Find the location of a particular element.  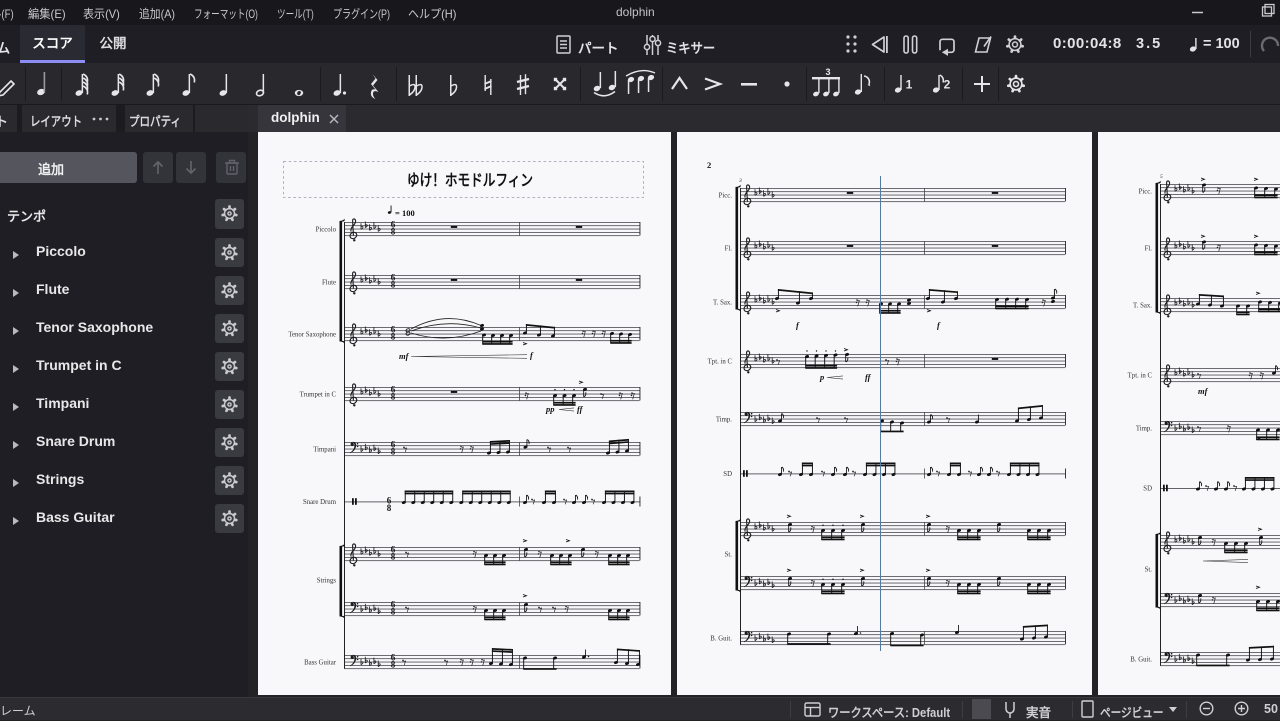

svg-text: ゆけ！ホモドルフィン is located at coordinates (470, 181).